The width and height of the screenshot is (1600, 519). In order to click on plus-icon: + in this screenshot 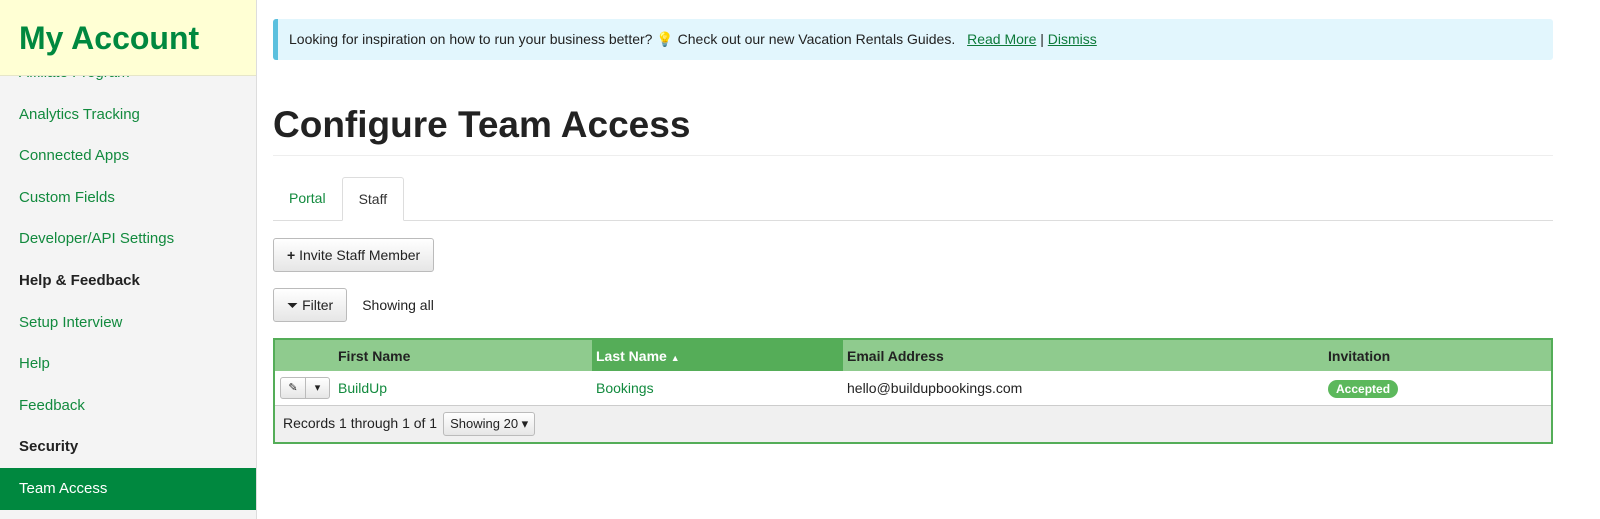, I will do `click(291, 255)`.